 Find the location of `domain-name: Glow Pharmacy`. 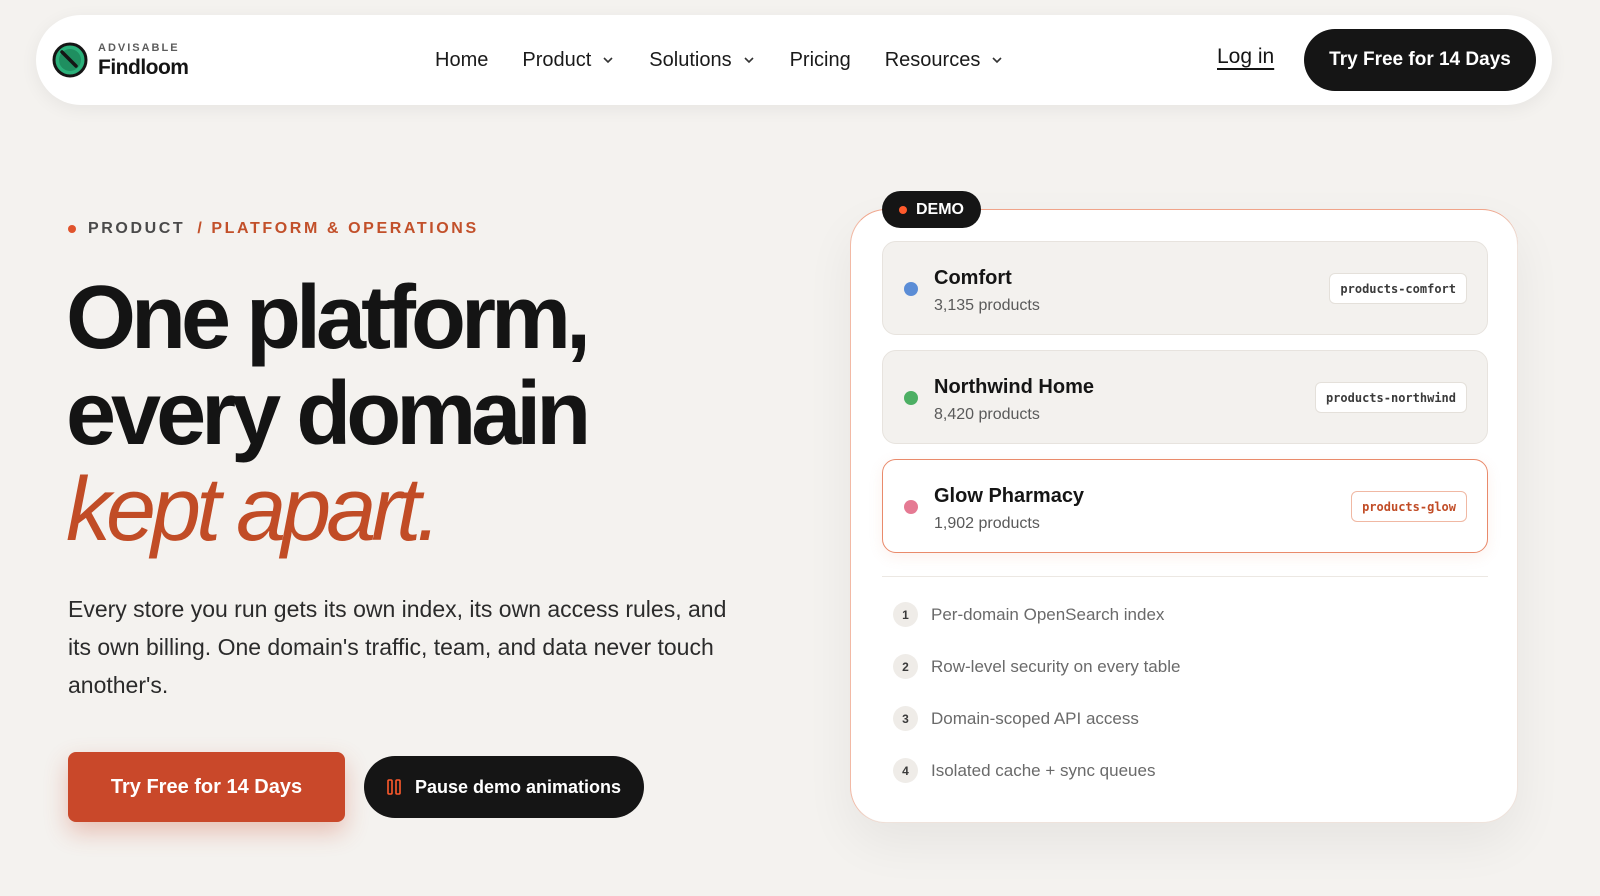

domain-name: Glow Pharmacy is located at coordinates (1009, 496).